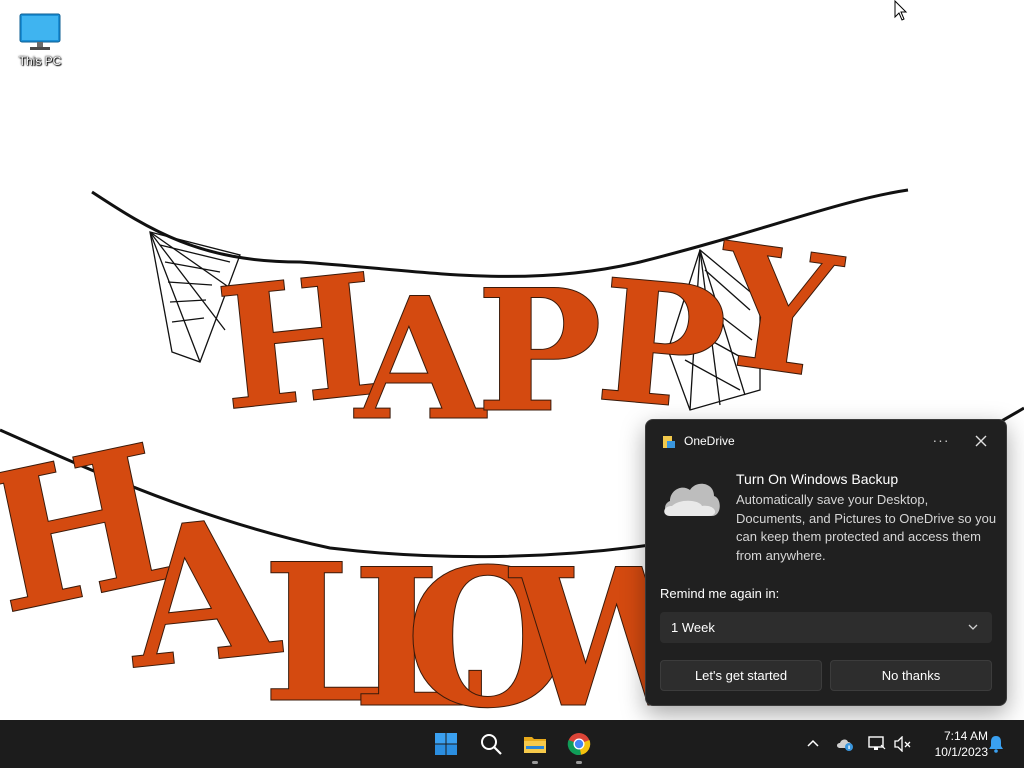 The width and height of the screenshot is (1024, 768). What do you see at coordinates (941, 441) in the screenshot?
I see `more-options-icon: ···` at bounding box center [941, 441].